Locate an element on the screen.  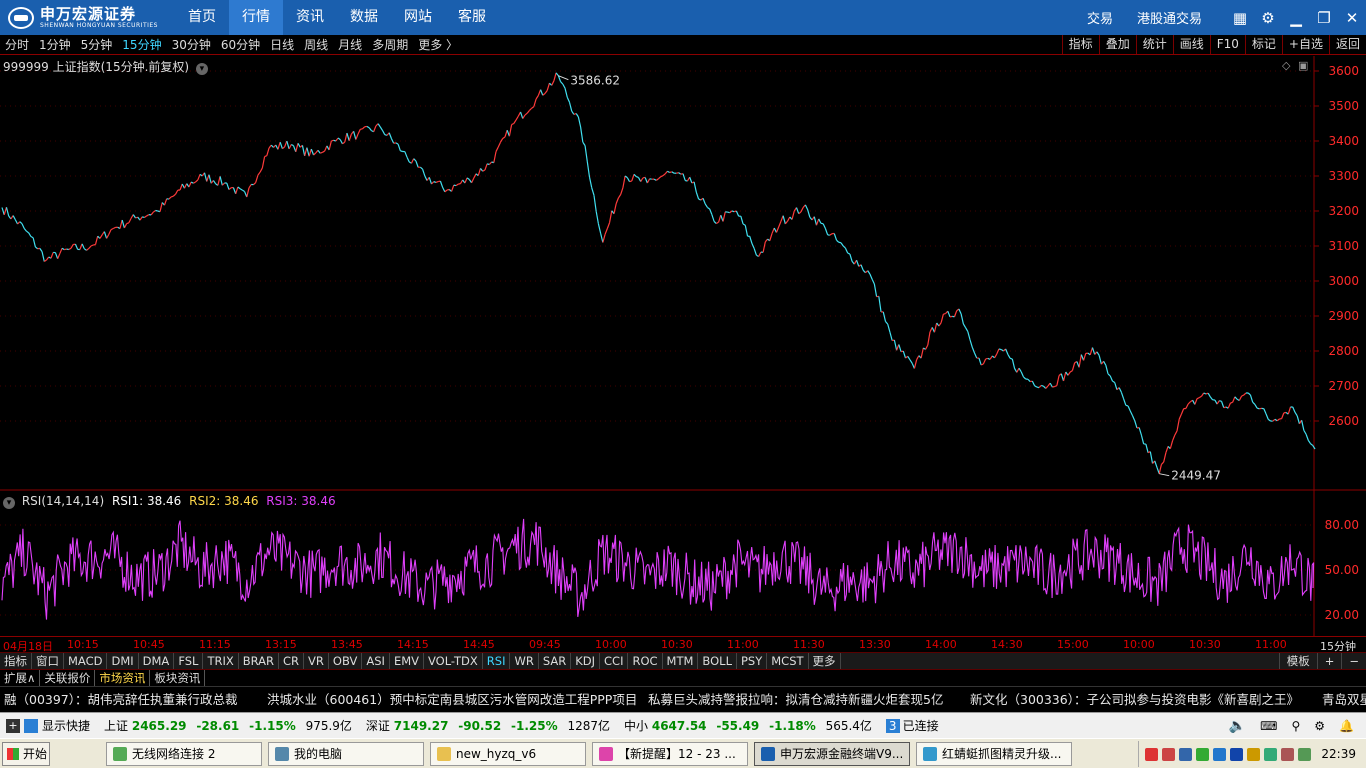
ind-wr: WR is located at coordinates (524, 661).